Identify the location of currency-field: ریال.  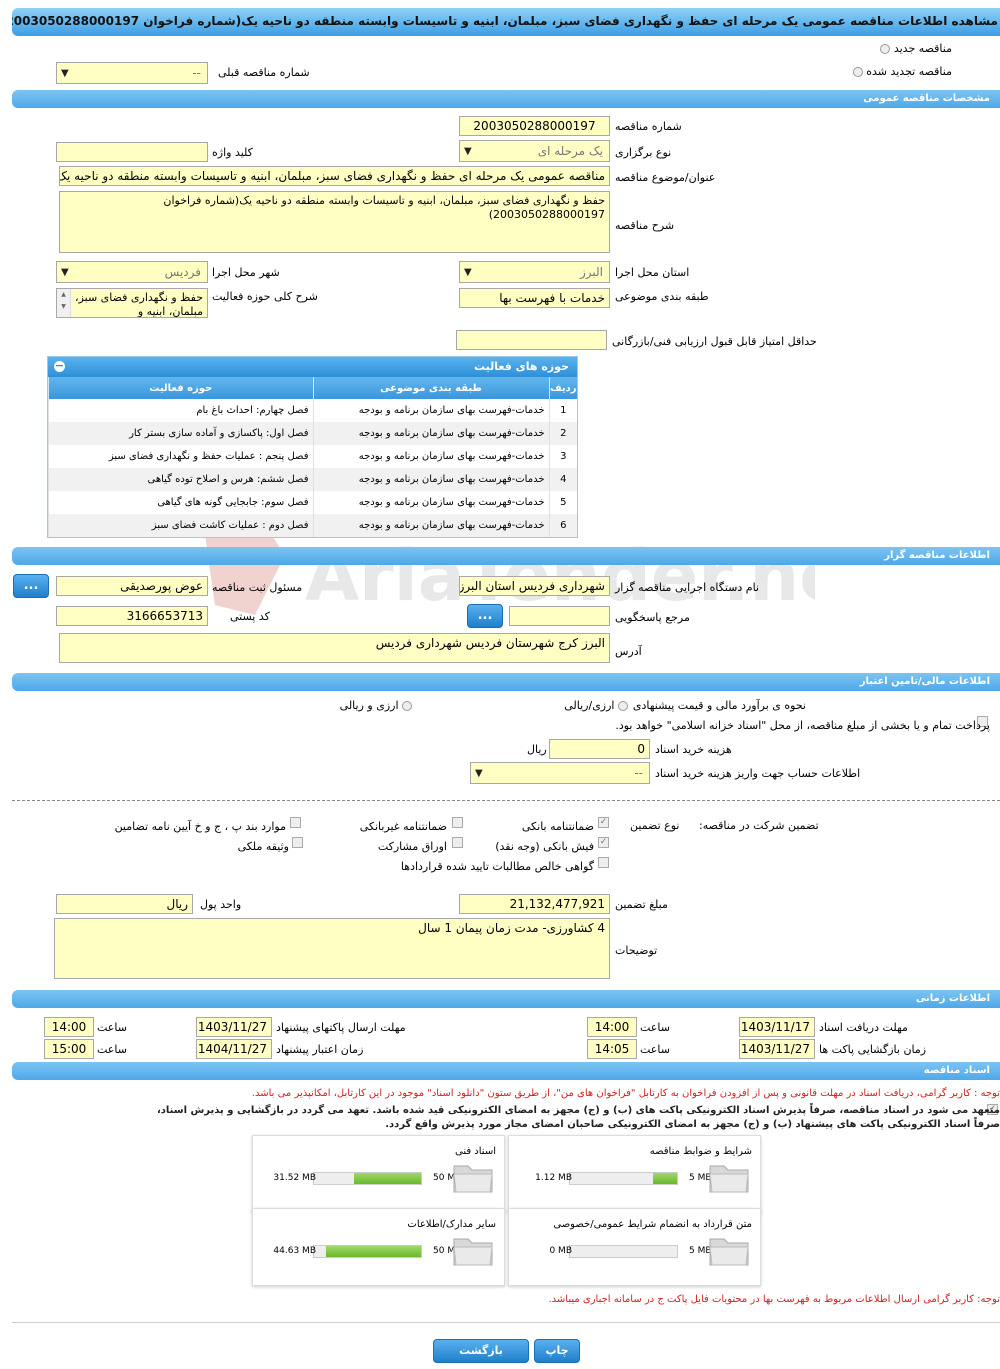
(124, 904).